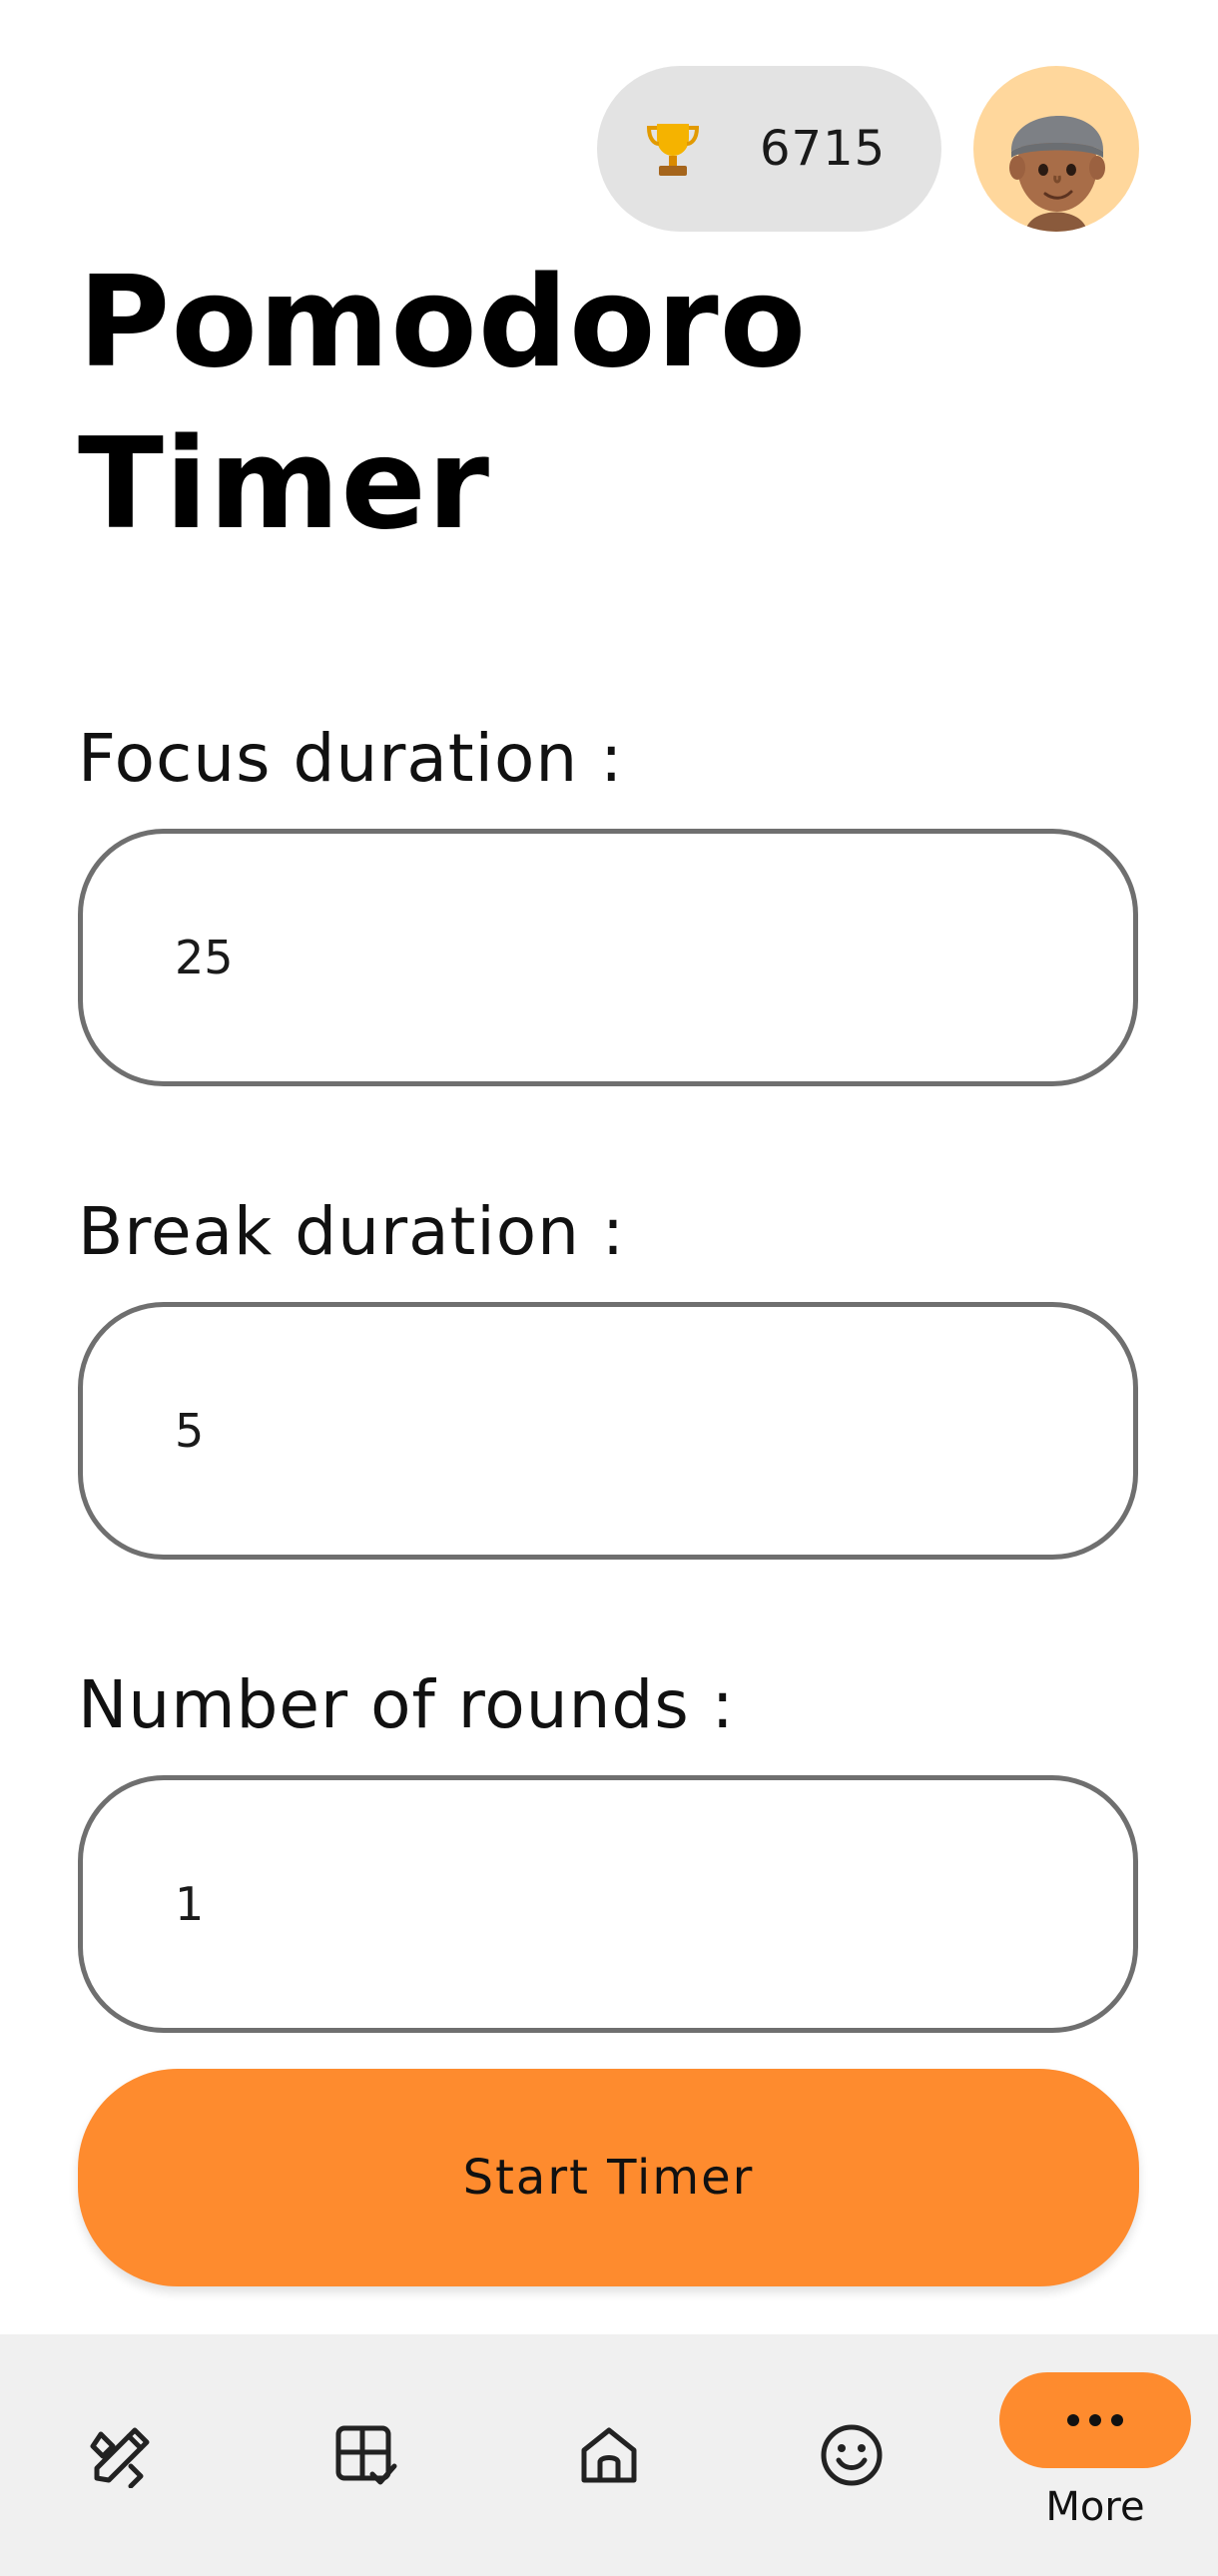 Image resolution: width=1218 pixels, height=2576 pixels. I want to click on smiley-icon, so click(852, 2455).